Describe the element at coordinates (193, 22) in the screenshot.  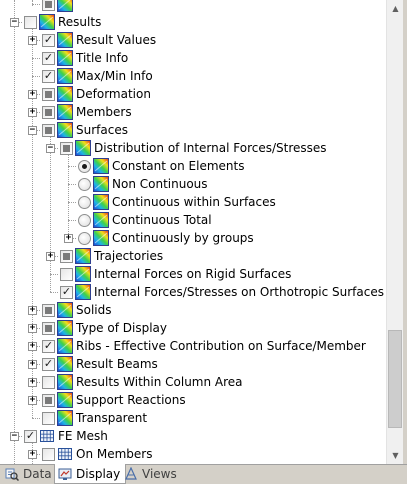
I see `tree-node: − Results` at that location.